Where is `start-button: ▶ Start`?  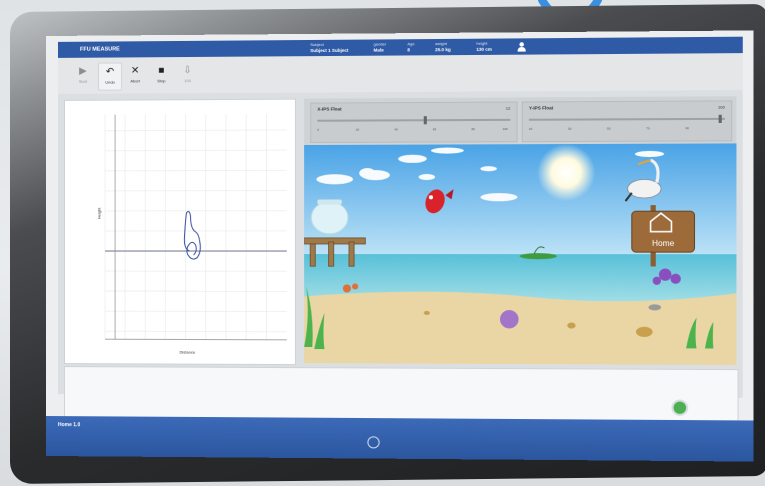 start-button: ▶ Start is located at coordinates (83, 76).